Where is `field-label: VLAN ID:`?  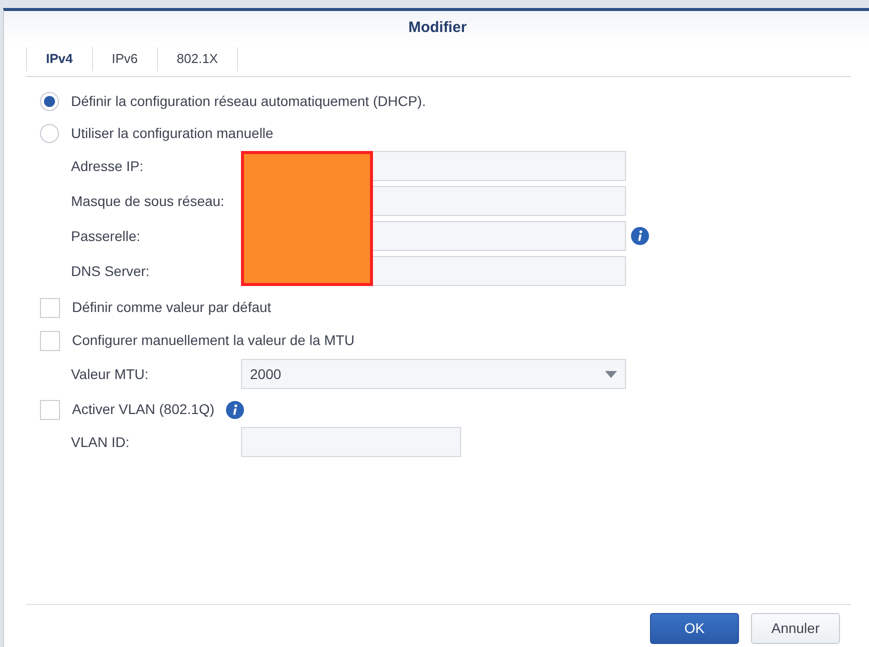
field-label: VLAN ID: is located at coordinates (100, 442).